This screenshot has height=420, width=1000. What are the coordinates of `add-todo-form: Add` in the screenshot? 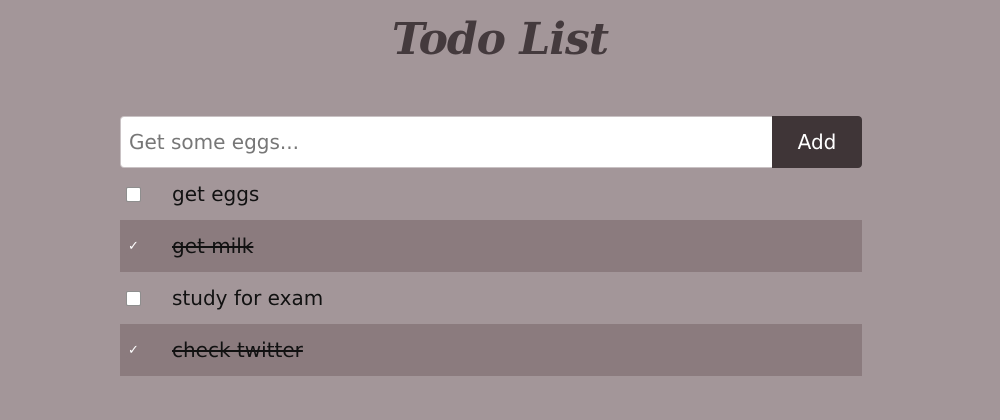 It's located at (491, 142).